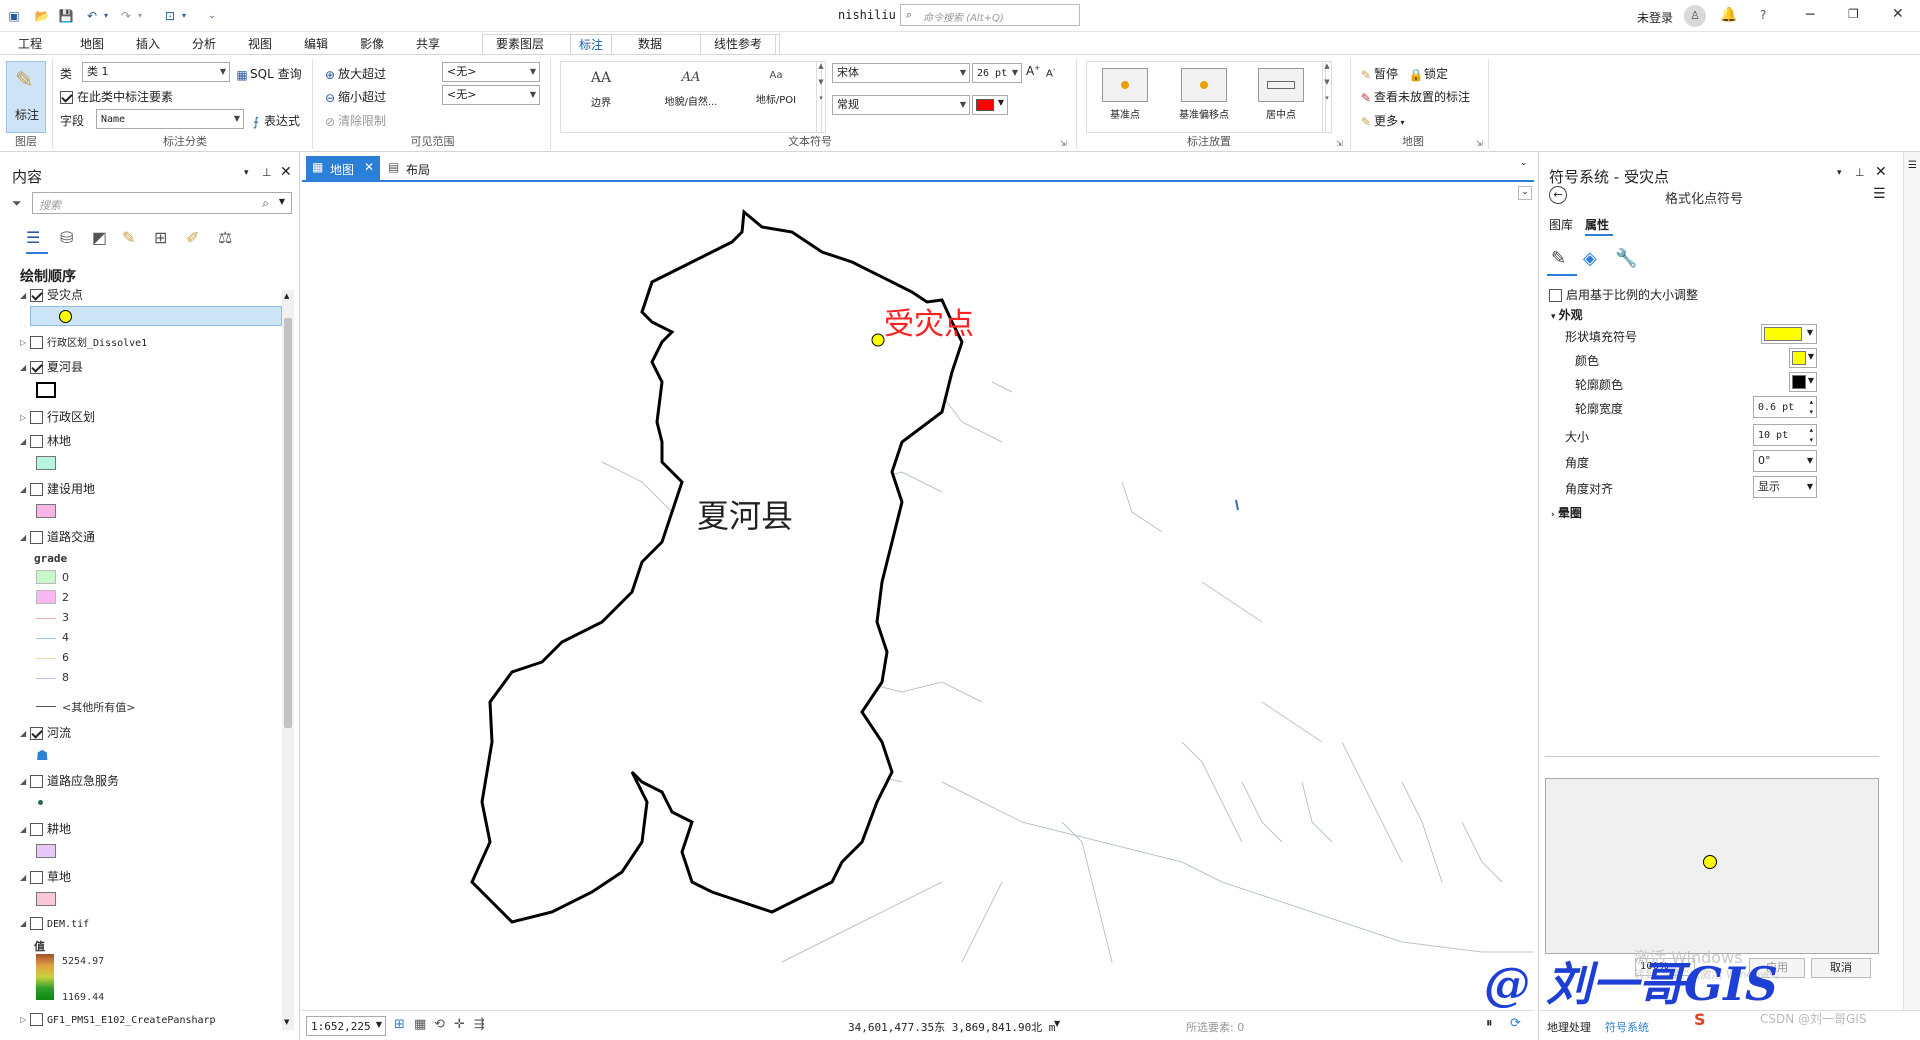 Image resolution: width=1920 pixels, height=1040 pixels. What do you see at coordinates (1853, 14) in the screenshot?
I see `restore-icon: ❐` at bounding box center [1853, 14].